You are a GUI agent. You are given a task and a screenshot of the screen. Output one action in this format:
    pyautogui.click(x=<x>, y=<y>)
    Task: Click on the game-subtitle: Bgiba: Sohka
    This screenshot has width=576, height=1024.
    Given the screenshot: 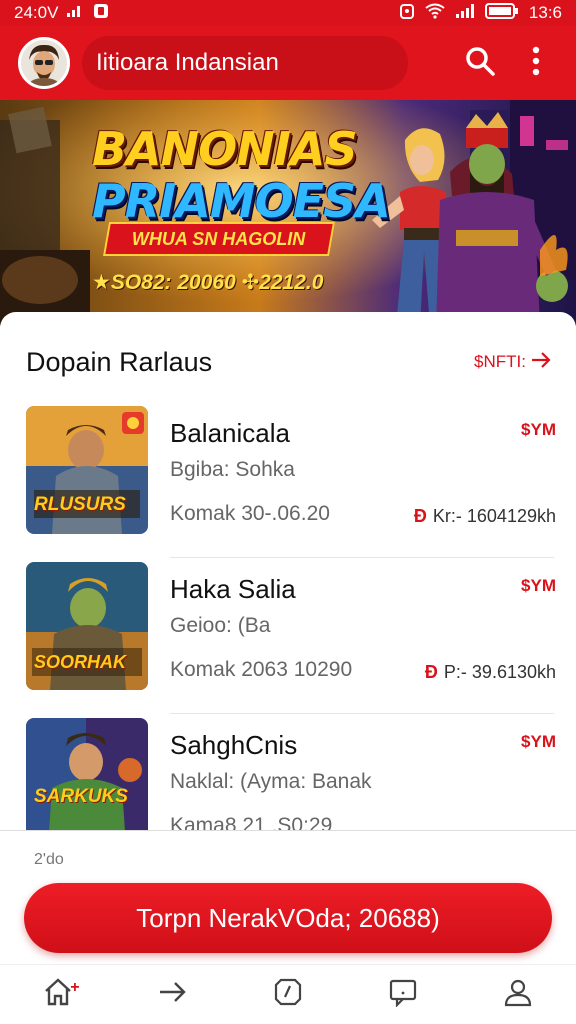 What is the action you would take?
    pyautogui.click(x=232, y=469)
    